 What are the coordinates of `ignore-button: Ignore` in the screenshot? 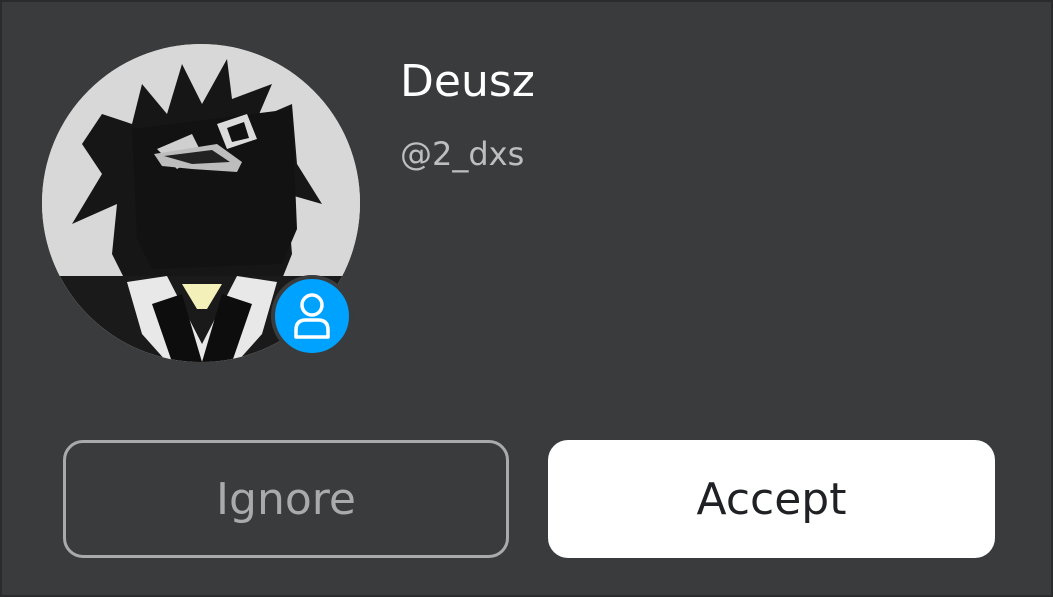 It's located at (286, 499).